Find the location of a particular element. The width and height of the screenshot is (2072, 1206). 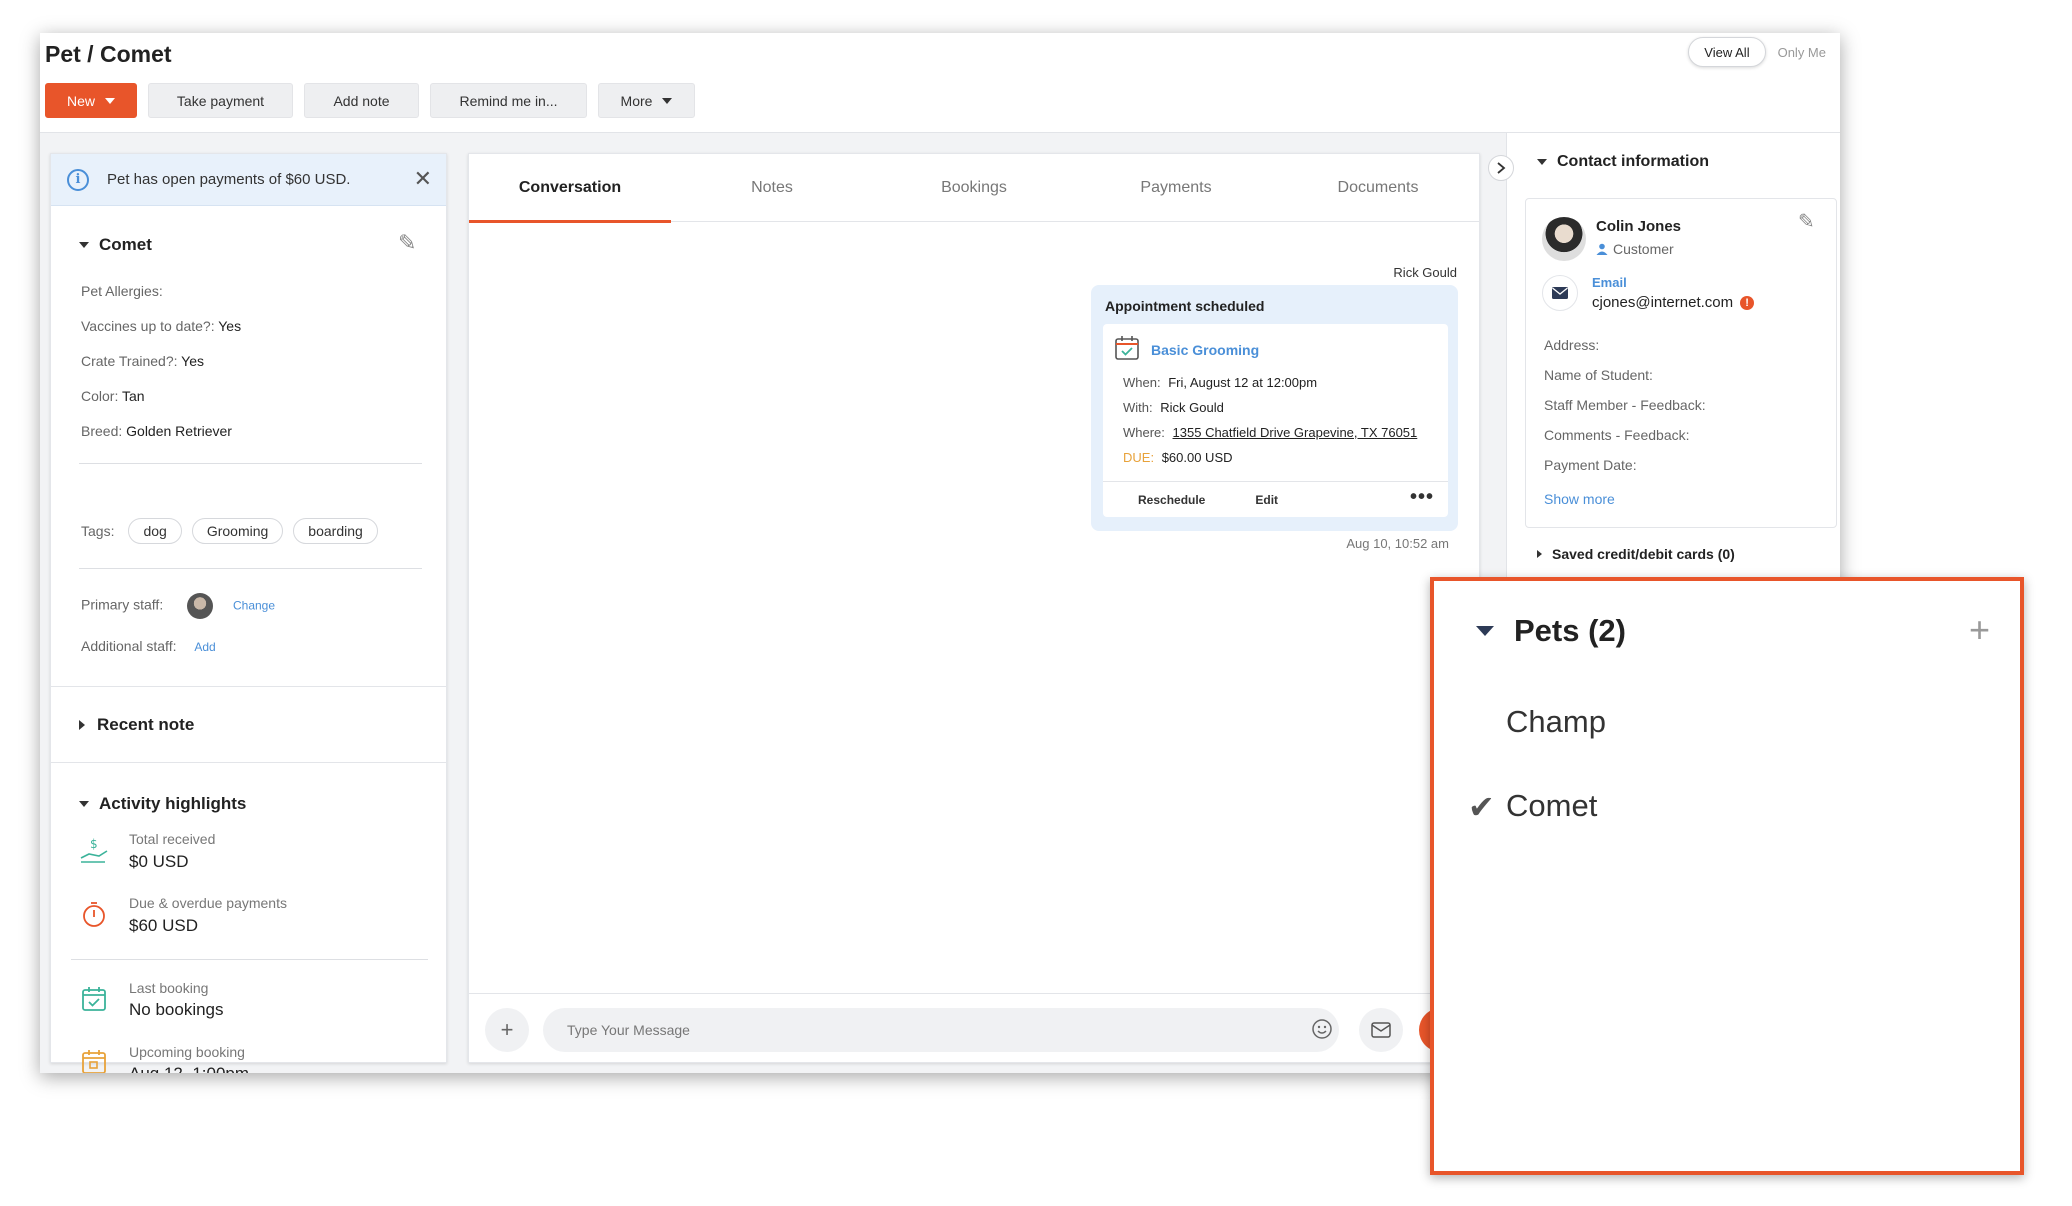

due-label: DUE: is located at coordinates (1139, 457).